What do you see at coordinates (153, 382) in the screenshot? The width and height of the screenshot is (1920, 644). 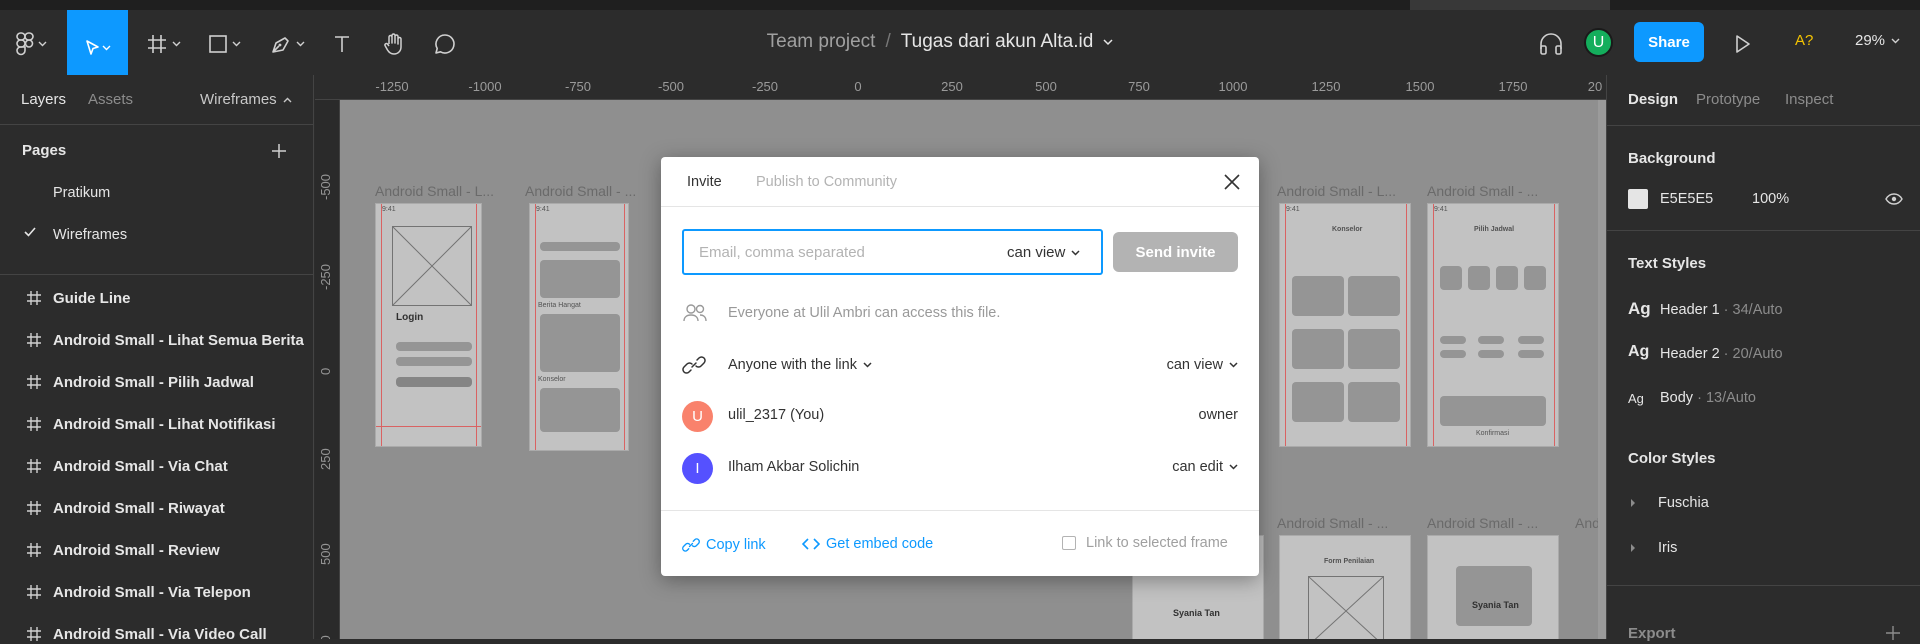 I see `layer-label: Android Small - Pilih Jadwal` at bounding box center [153, 382].